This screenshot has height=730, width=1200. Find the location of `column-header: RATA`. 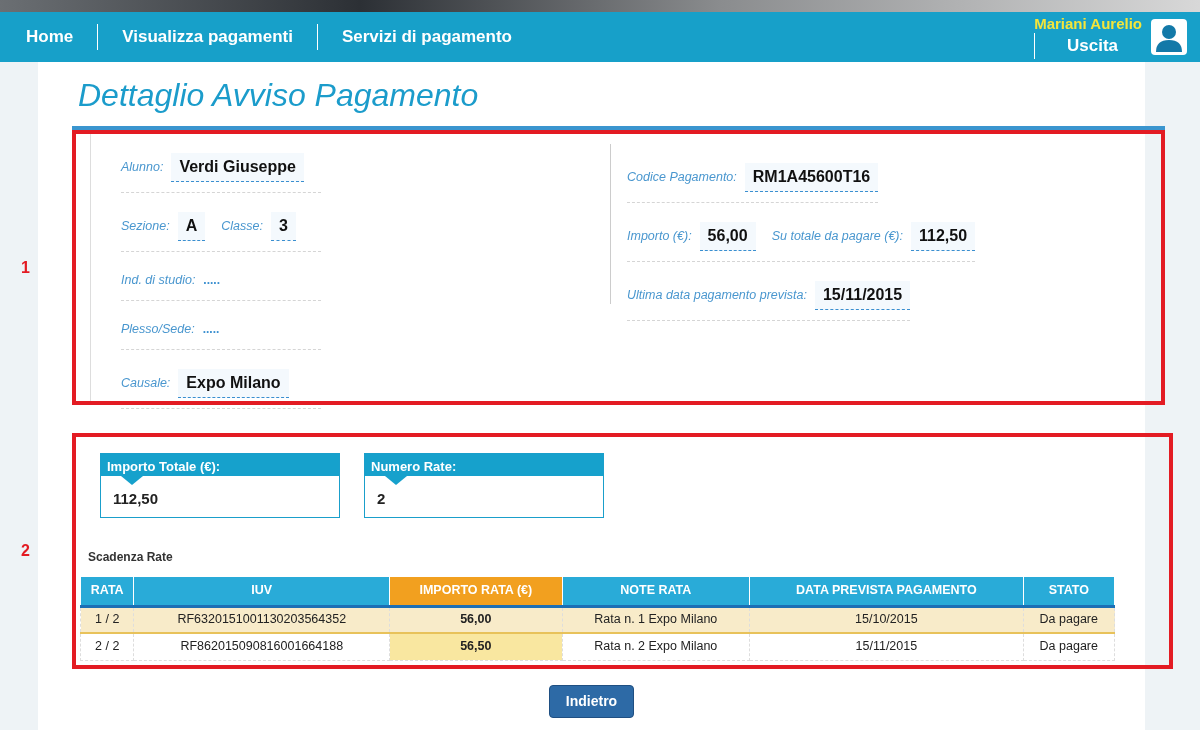

column-header: RATA is located at coordinates (107, 591).